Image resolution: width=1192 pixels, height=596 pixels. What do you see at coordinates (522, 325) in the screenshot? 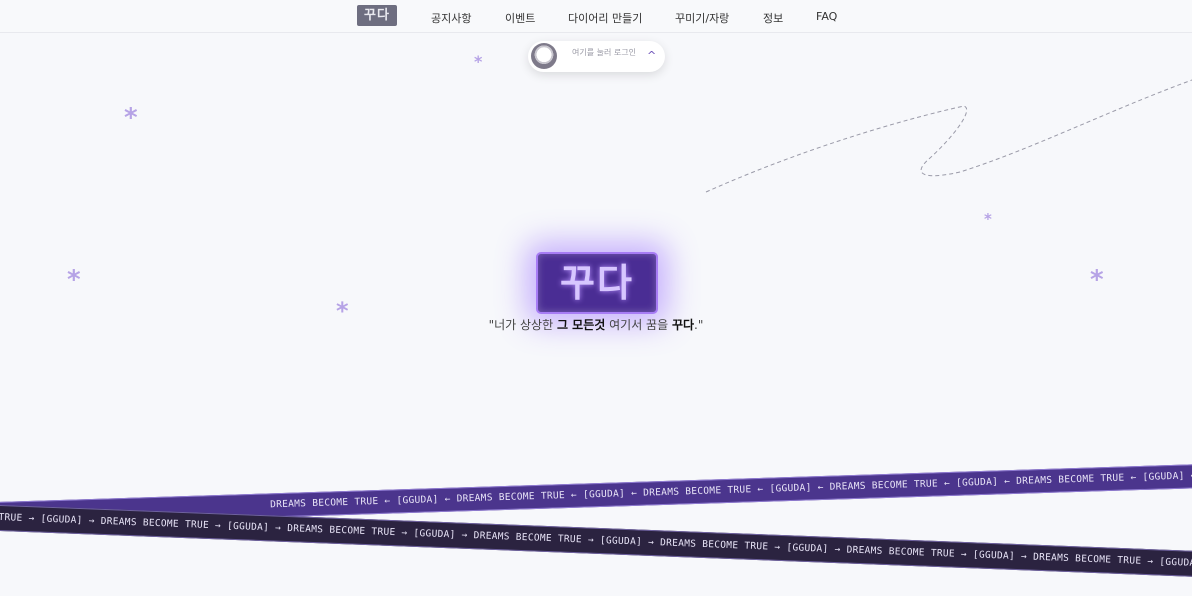
I see `tagline-part: "너가 상상한` at bounding box center [522, 325].